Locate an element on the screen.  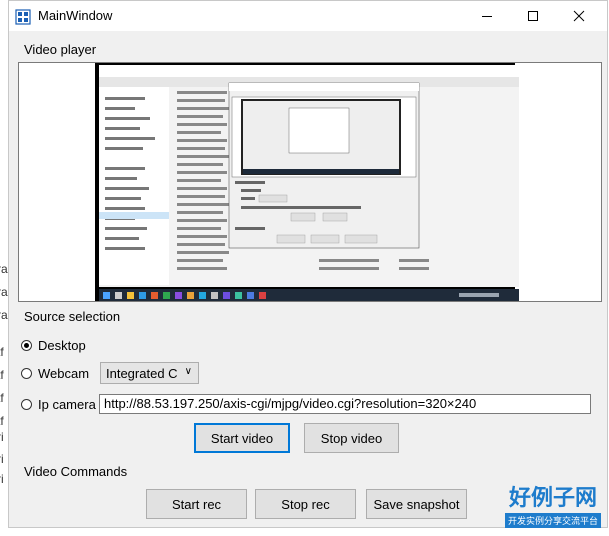
close-button is located at coordinates (579, 16).